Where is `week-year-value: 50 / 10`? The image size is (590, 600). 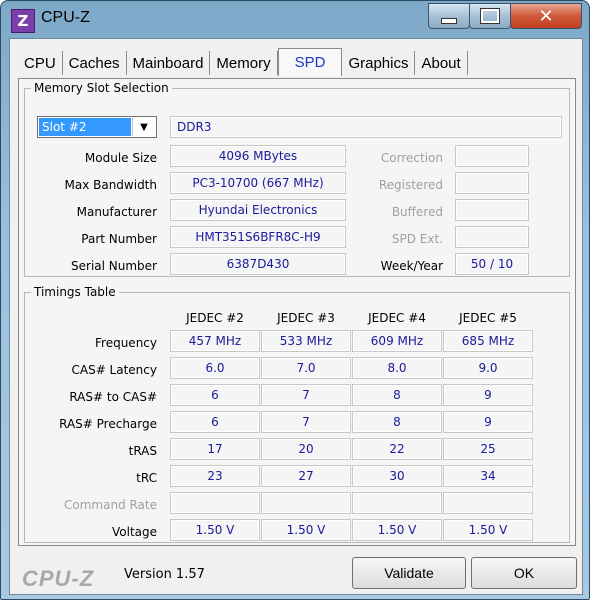
week-year-value: 50 / 10 is located at coordinates (492, 264).